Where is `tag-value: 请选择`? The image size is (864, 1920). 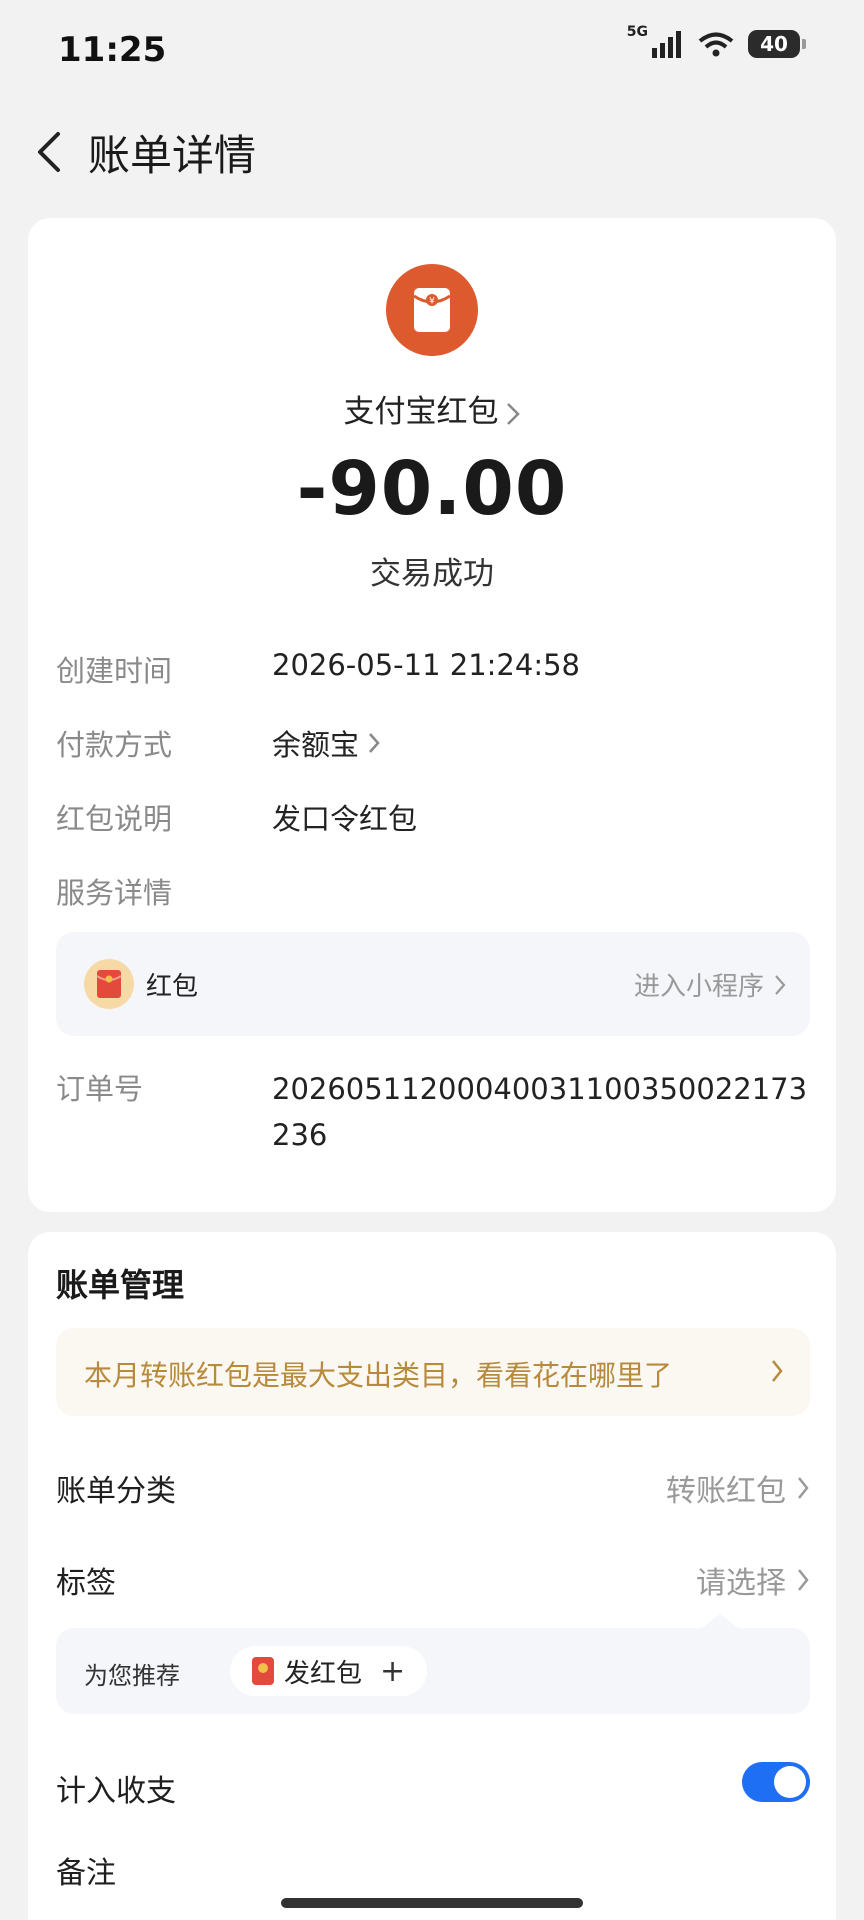 tag-value: 请选择 is located at coordinates (741, 1583).